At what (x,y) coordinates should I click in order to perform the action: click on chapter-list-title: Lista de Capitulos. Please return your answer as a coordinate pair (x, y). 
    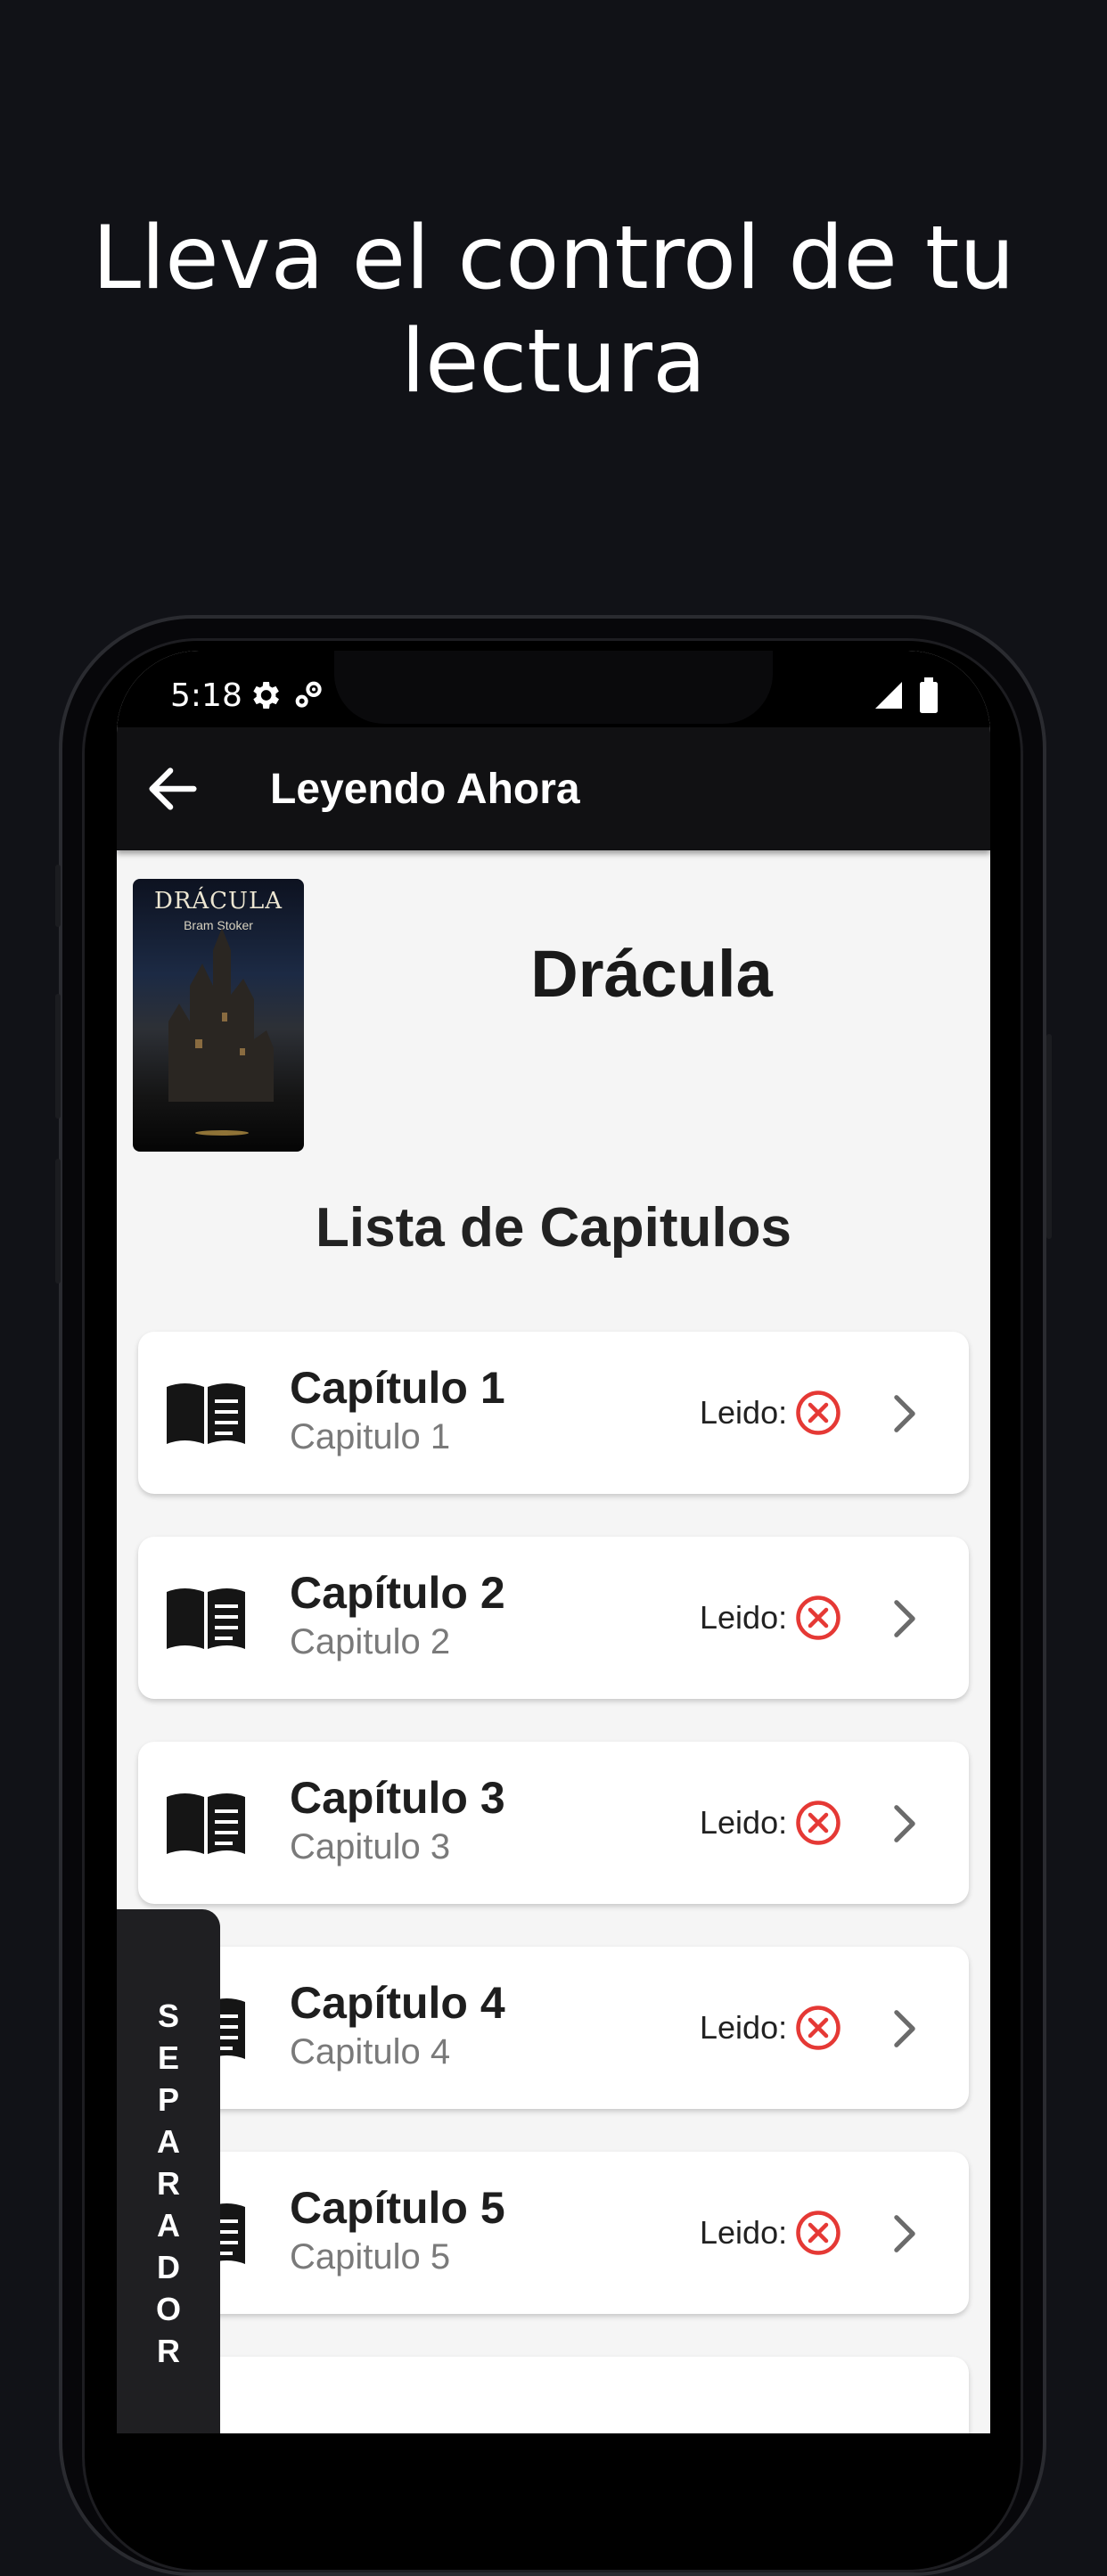
    Looking at the image, I should click on (554, 1228).